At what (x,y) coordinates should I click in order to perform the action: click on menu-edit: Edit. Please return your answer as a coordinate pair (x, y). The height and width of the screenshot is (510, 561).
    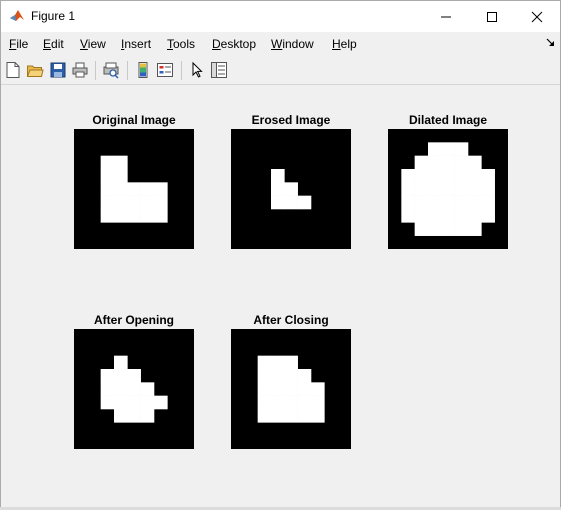
    Looking at the image, I should click on (53, 44).